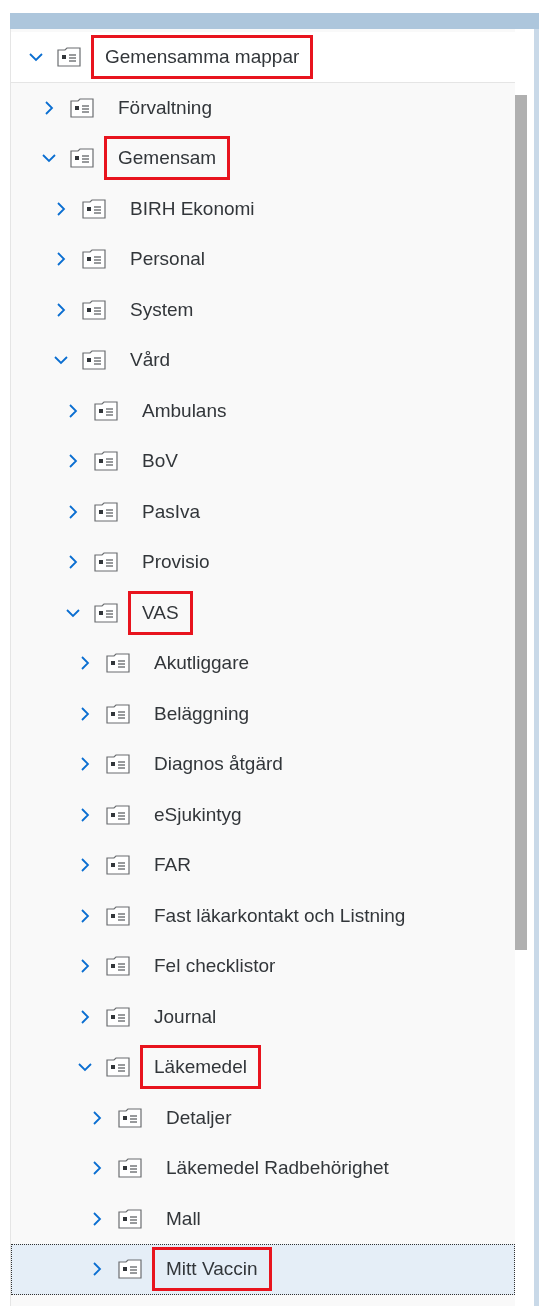 This screenshot has width=539, height=1306. I want to click on folder-label: BIRH Ekonomi, so click(192, 208).